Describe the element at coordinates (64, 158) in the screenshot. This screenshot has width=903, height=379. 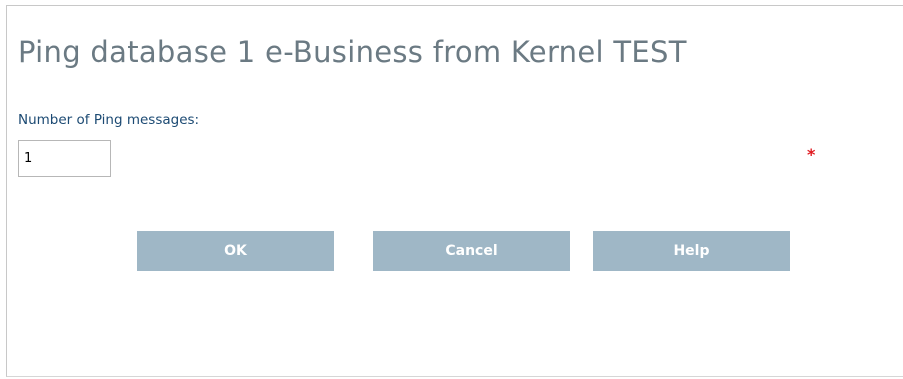
I see `ping-count-input` at that location.